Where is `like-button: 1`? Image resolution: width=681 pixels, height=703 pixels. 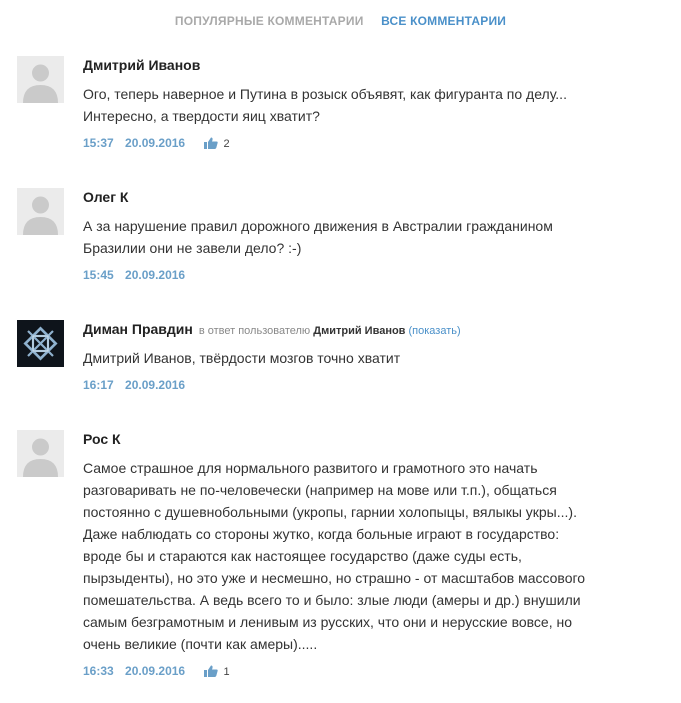
like-button: 1 is located at coordinates (217, 672).